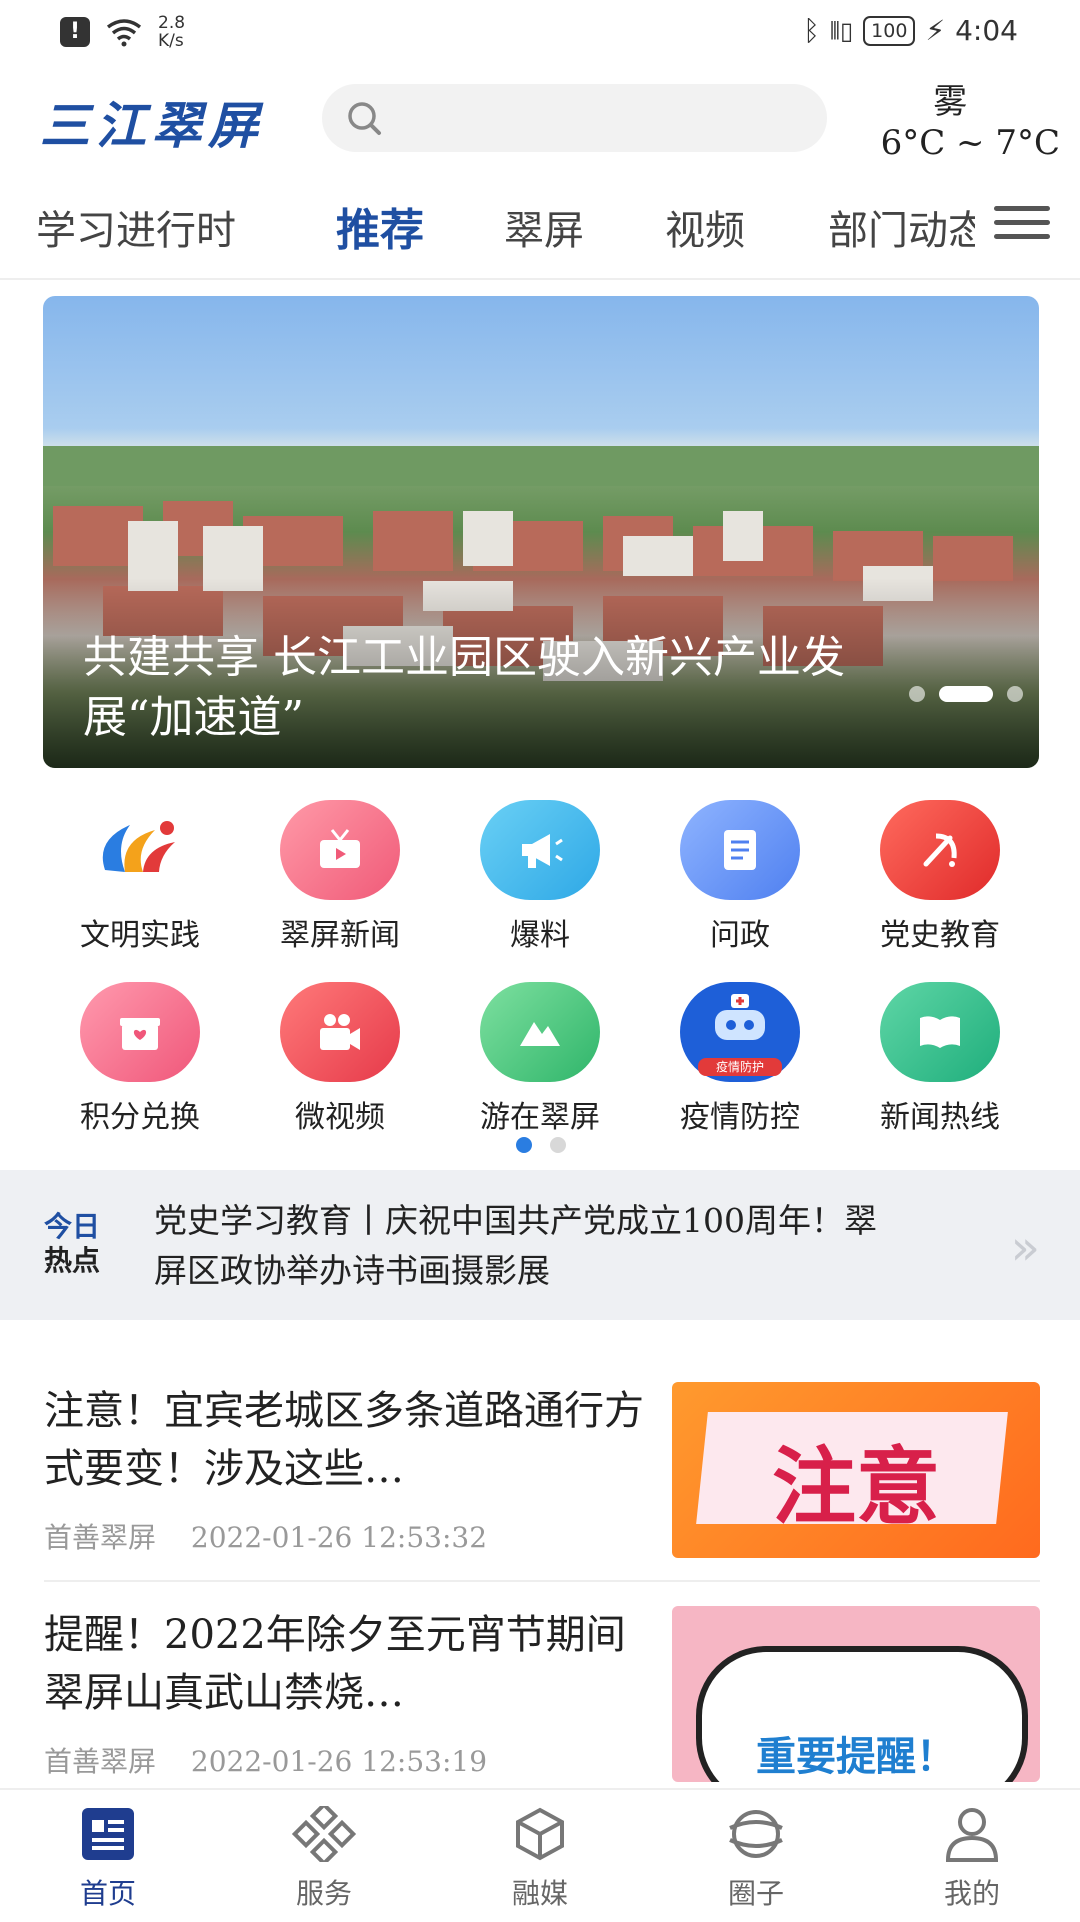  I want to click on search-bar, so click(574, 118).